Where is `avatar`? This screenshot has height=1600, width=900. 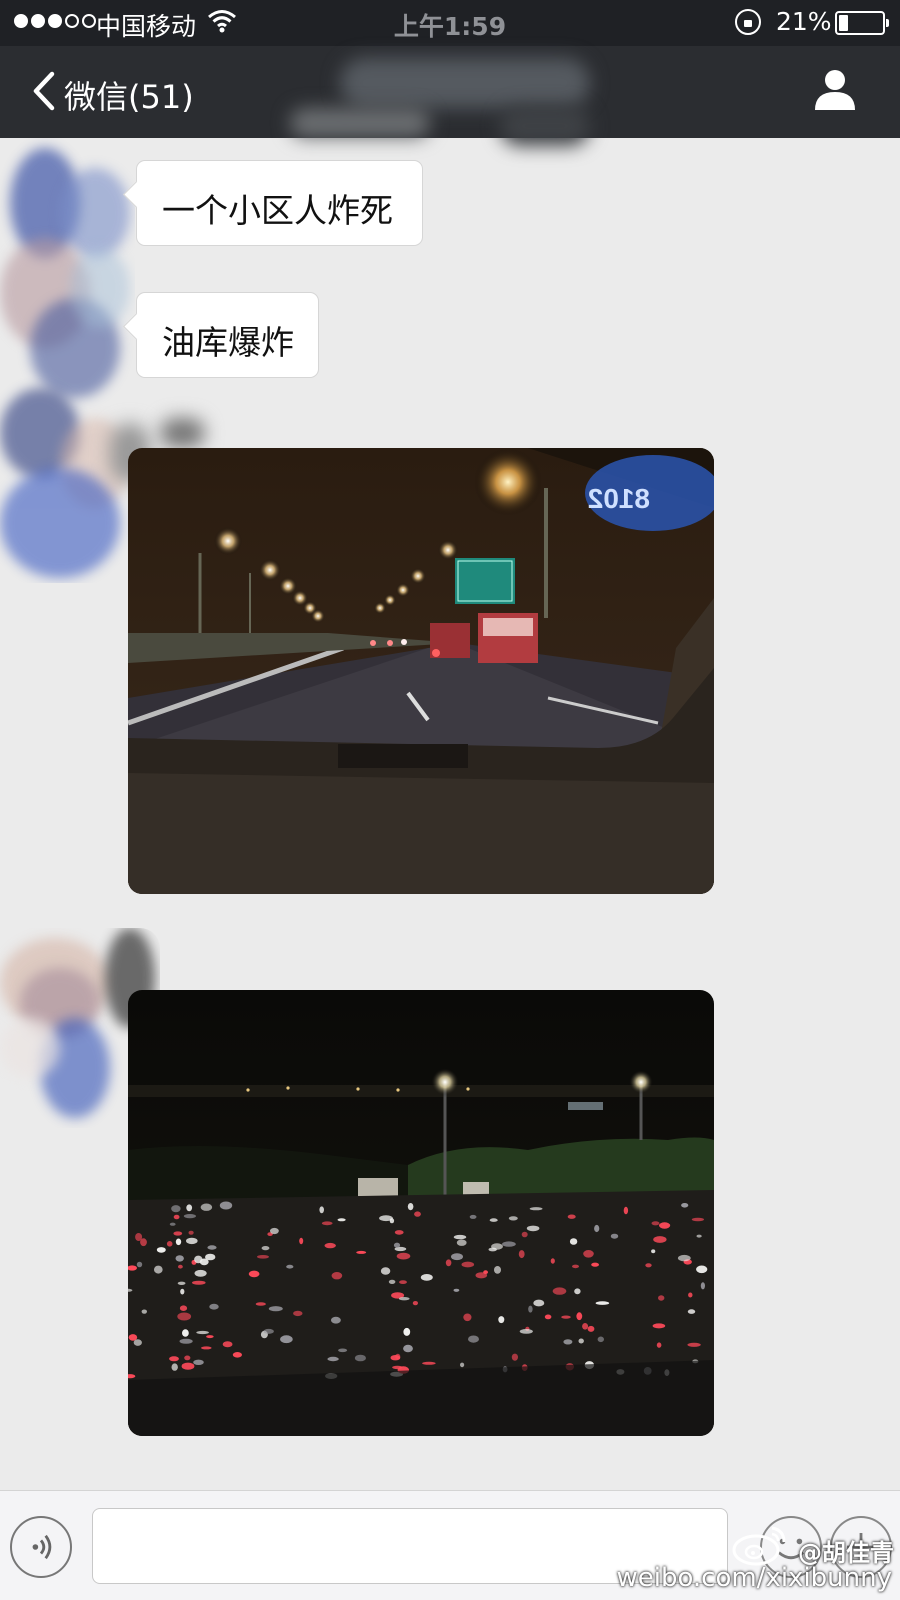
avatar is located at coordinates (67, 360).